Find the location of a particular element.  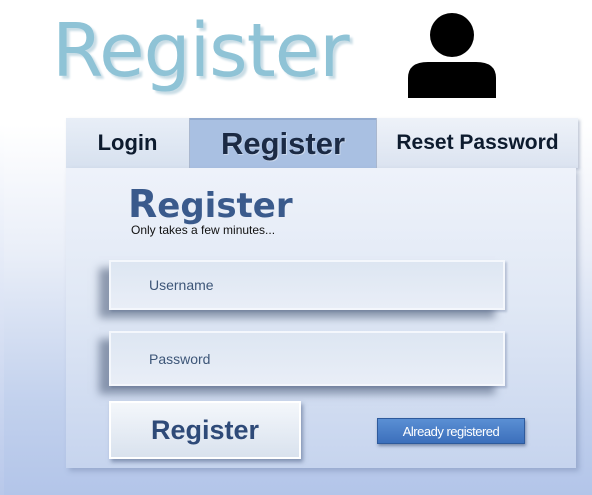

tab-bar: Login Register Reset Password is located at coordinates (322, 143).